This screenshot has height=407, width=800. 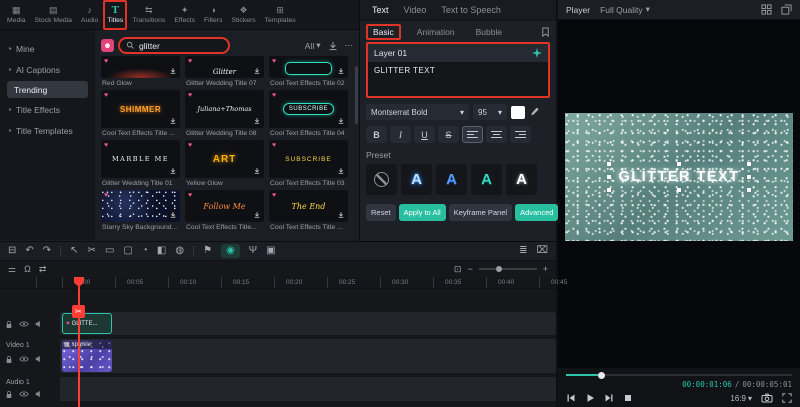 I want to click on template-thumbnail: ♥ Glitter, so click(x=224, y=67).